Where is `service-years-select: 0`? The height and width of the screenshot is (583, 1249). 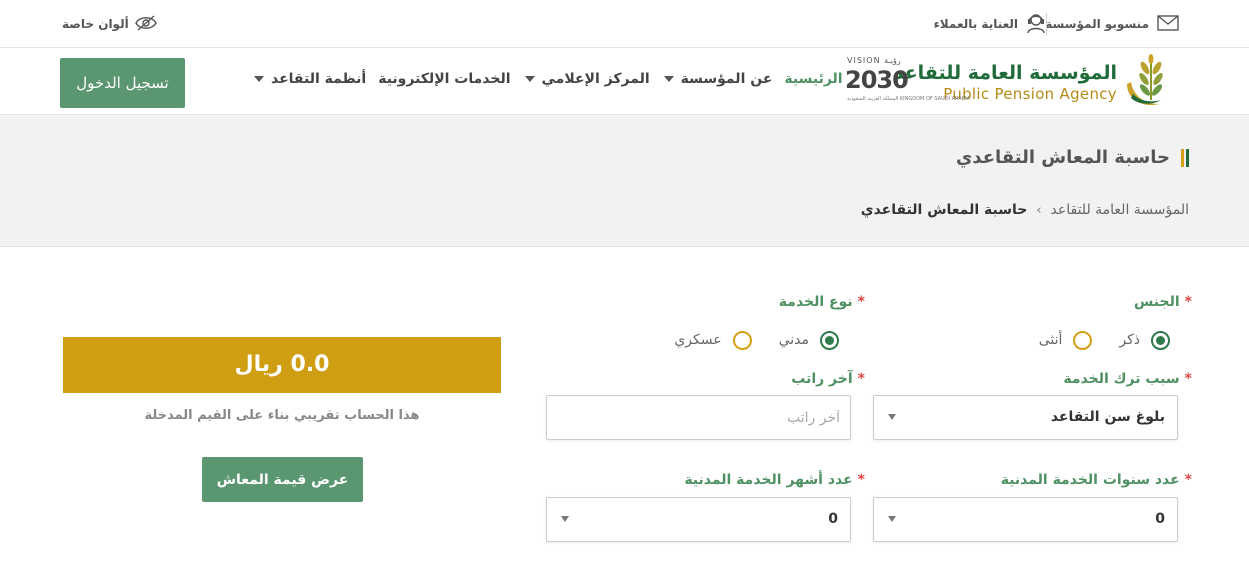 service-years-select: 0 is located at coordinates (1025, 519).